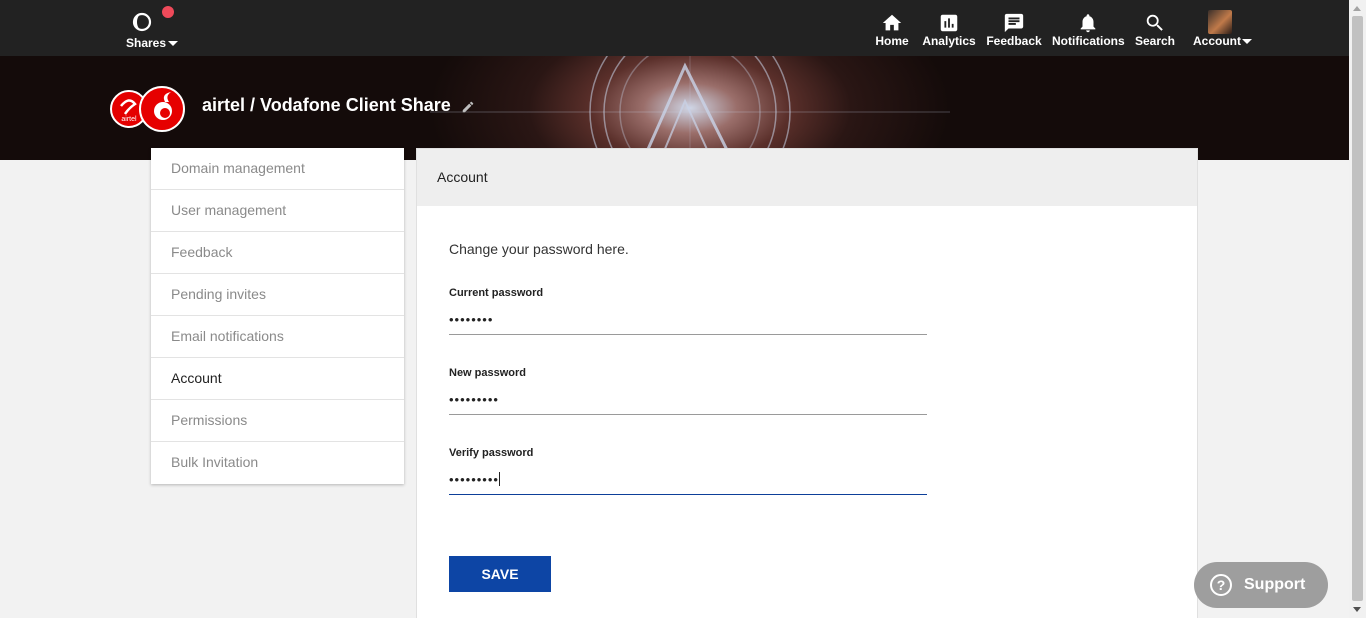  What do you see at coordinates (277, 169) in the screenshot?
I see `sidebar-item-domain-management: Domain management` at bounding box center [277, 169].